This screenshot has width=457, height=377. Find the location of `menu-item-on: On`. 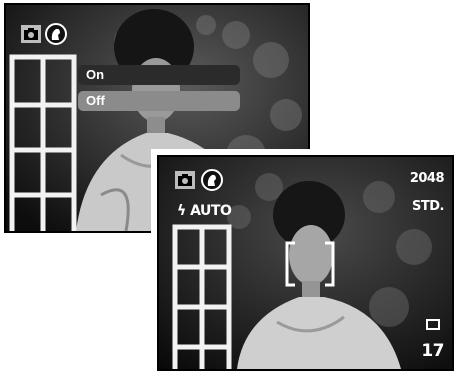

menu-item-on: On is located at coordinates (159, 75).